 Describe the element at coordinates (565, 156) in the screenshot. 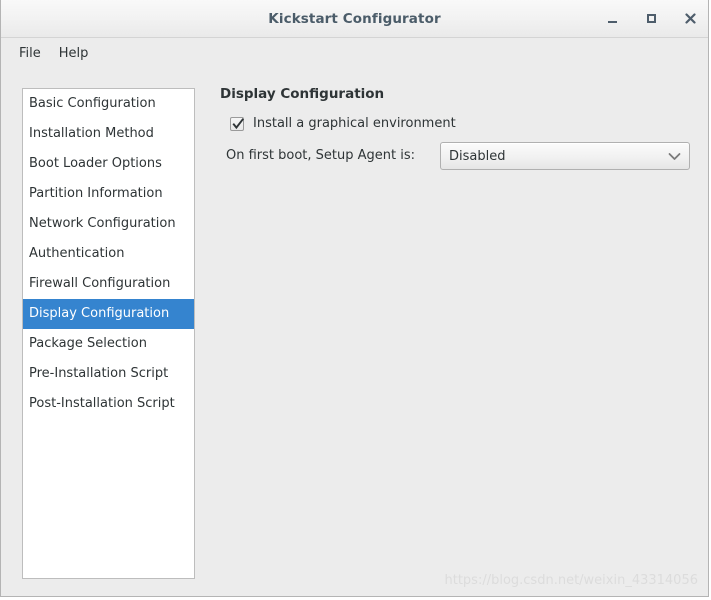

I see `setup-agent-dropdown: Disabled` at that location.